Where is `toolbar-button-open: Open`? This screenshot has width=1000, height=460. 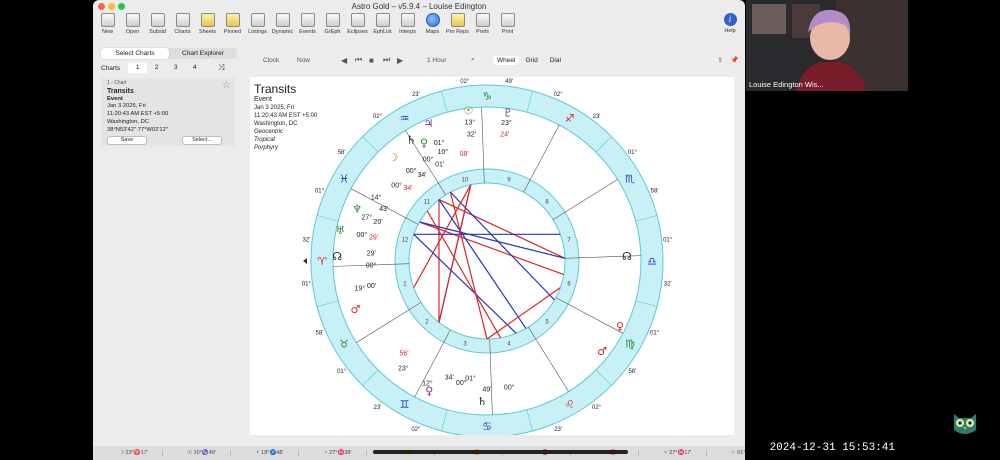
toolbar-button-open: Open is located at coordinates (132, 26).